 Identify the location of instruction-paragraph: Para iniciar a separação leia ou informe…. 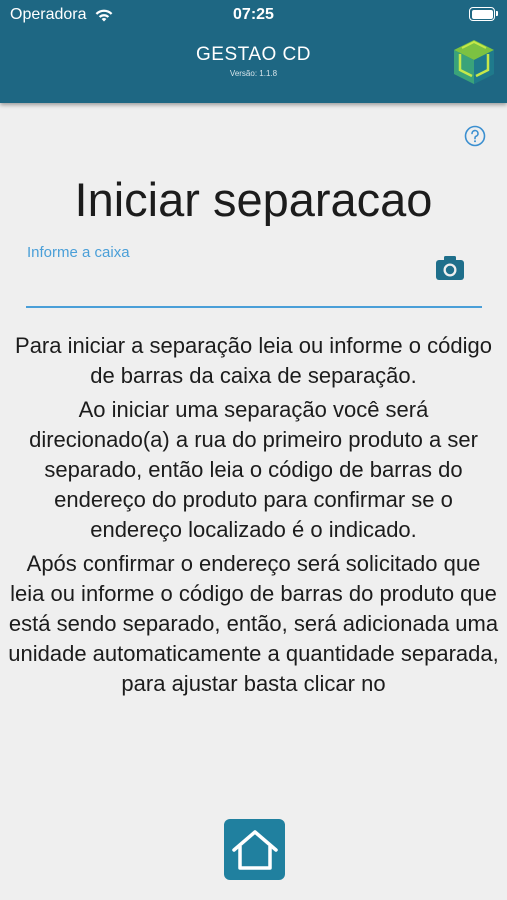
(253, 360).